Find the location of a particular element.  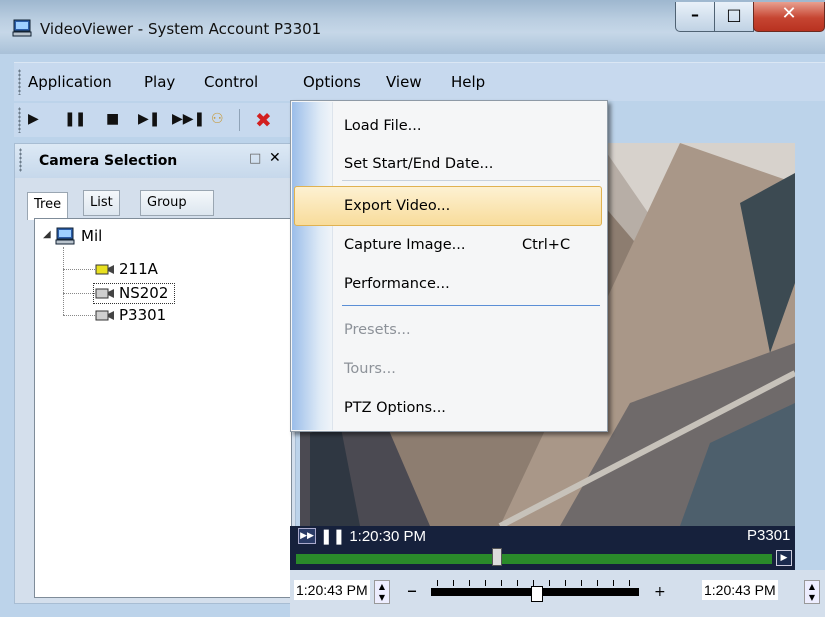

delete-icon: ✖ is located at coordinates (263, 120).